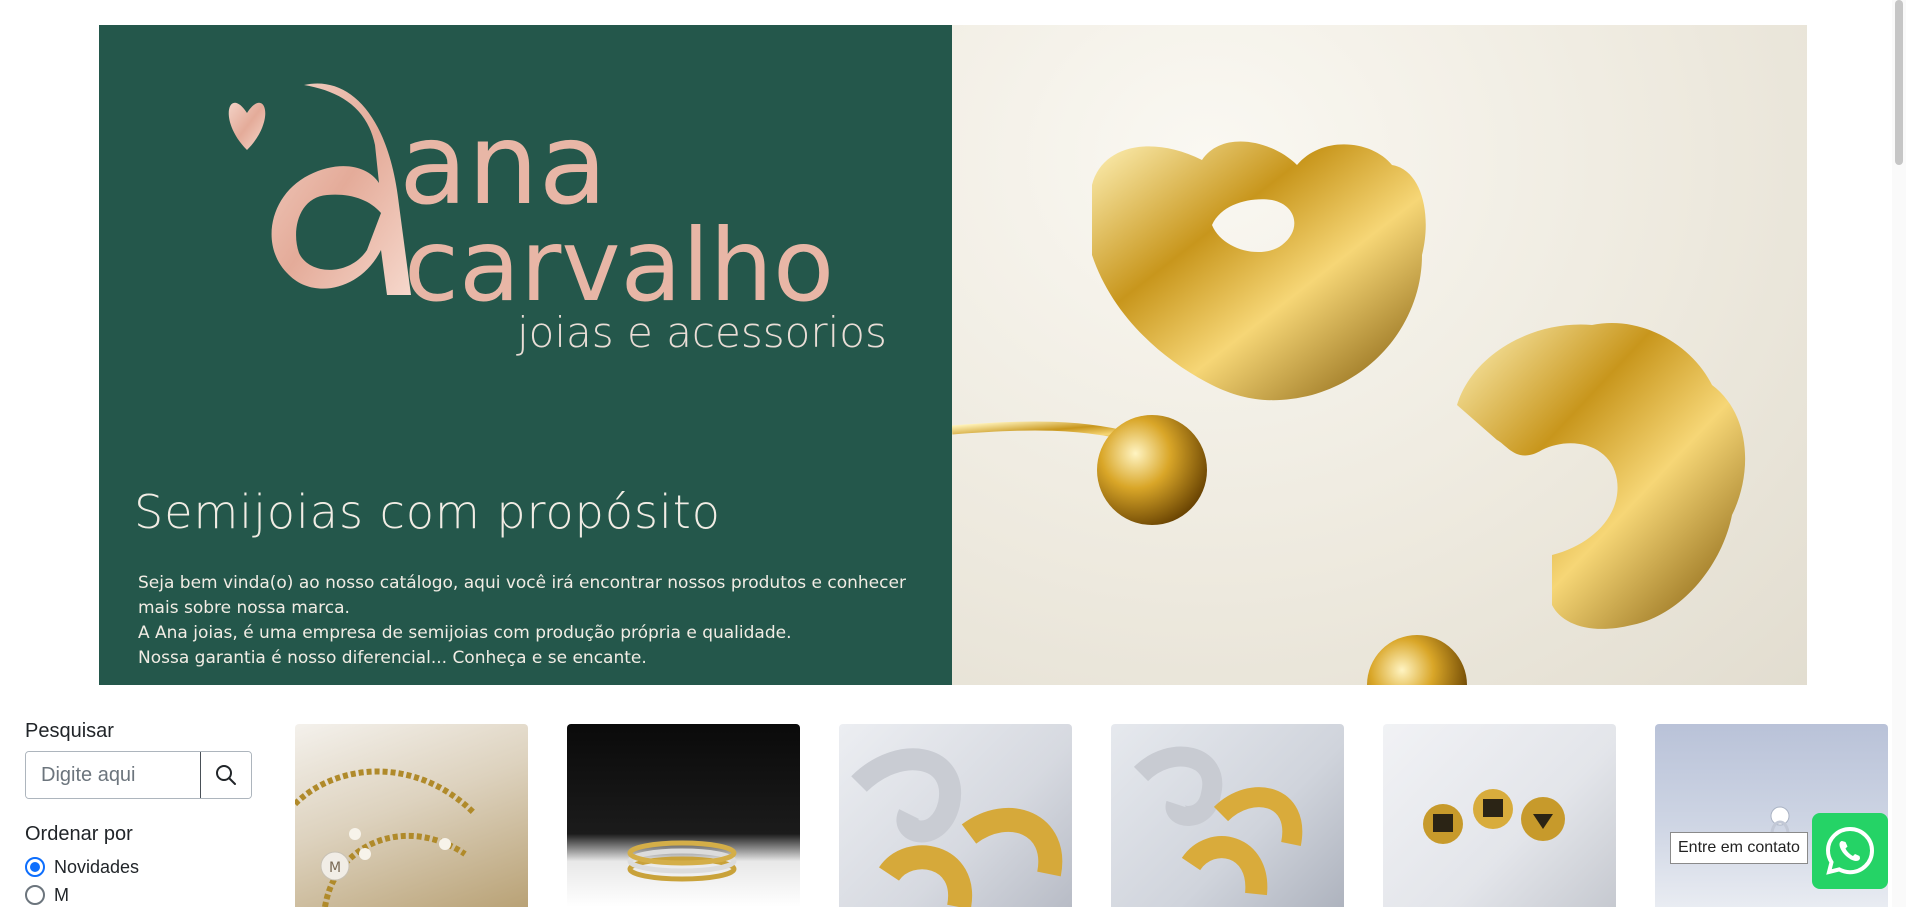  What do you see at coordinates (427, 512) in the screenshot?
I see `banner-tagline: Semijoias com propósito` at bounding box center [427, 512].